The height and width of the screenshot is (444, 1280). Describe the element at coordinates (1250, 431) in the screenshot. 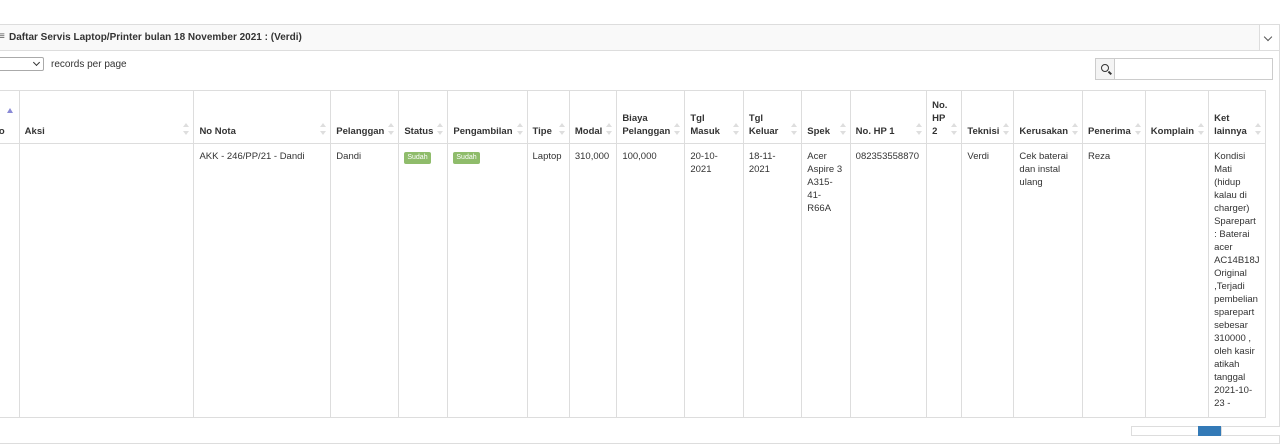

I see `pagination-next` at that location.